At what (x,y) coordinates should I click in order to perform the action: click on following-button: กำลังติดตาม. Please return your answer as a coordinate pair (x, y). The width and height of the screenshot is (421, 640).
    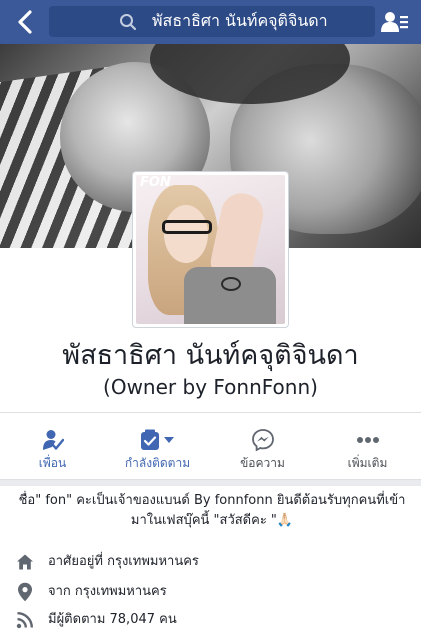
    Looking at the image, I should click on (157, 446).